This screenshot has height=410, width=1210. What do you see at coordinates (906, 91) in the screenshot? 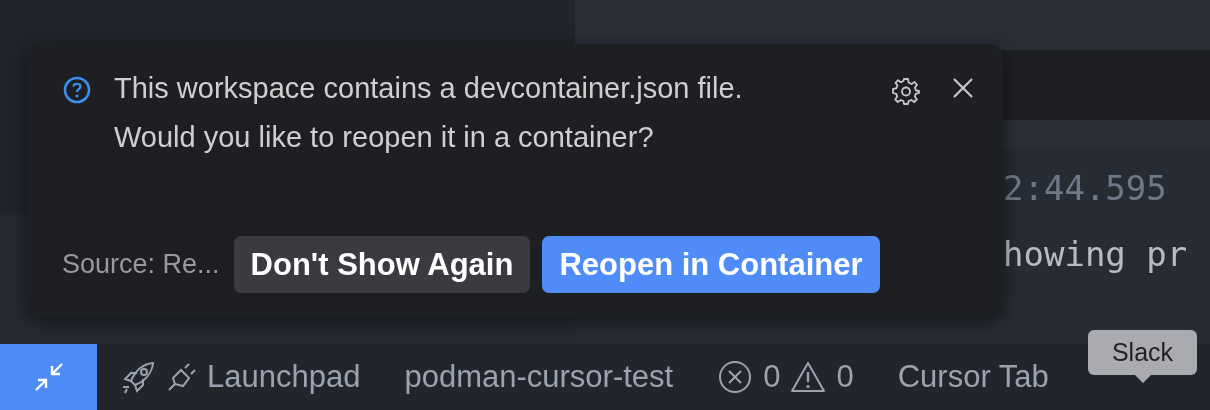
I see `settings-icon` at bounding box center [906, 91].